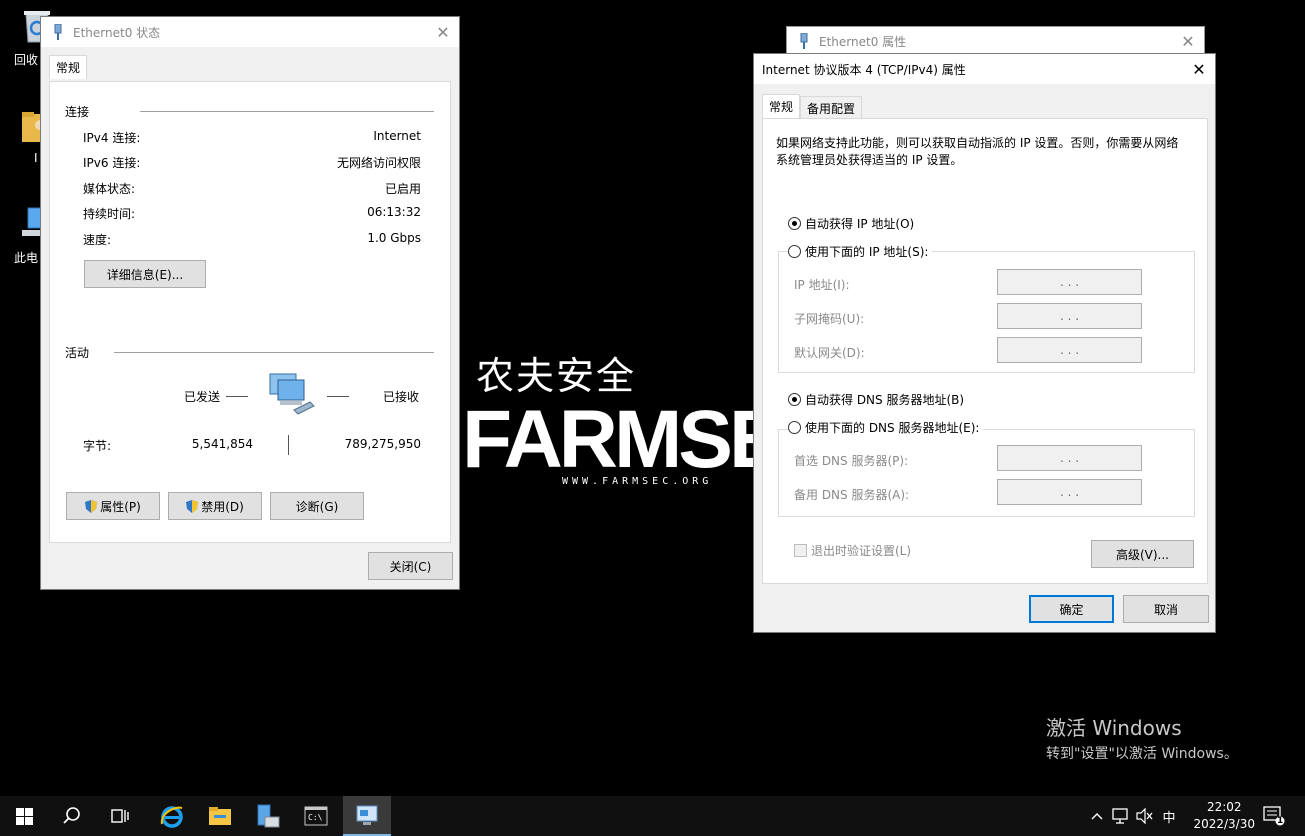 The height and width of the screenshot is (836, 1305). Describe the element at coordinates (1069, 458) in the screenshot. I see `preferred-dns-field: . . .` at that location.